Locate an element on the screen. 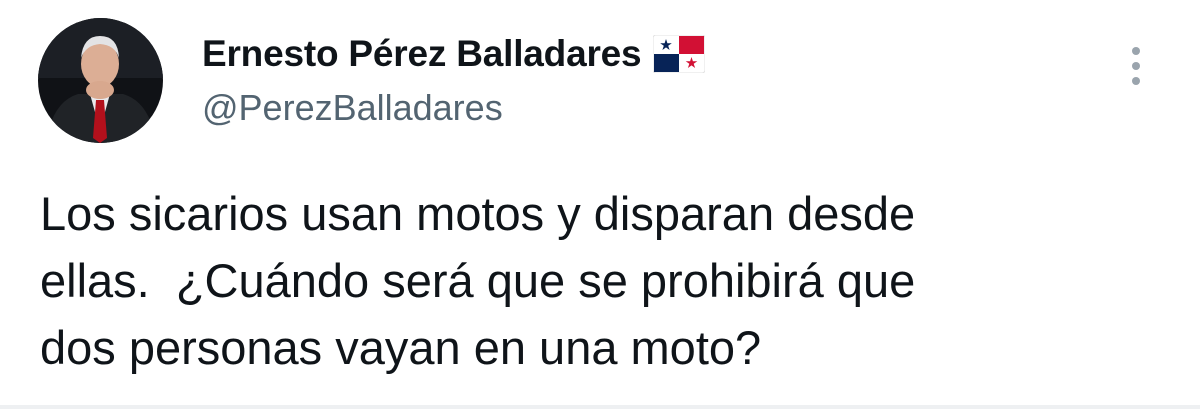 The width and height of the screenshot is (1200, 409). panama-flag-icon is located at coordinates (679, 54).